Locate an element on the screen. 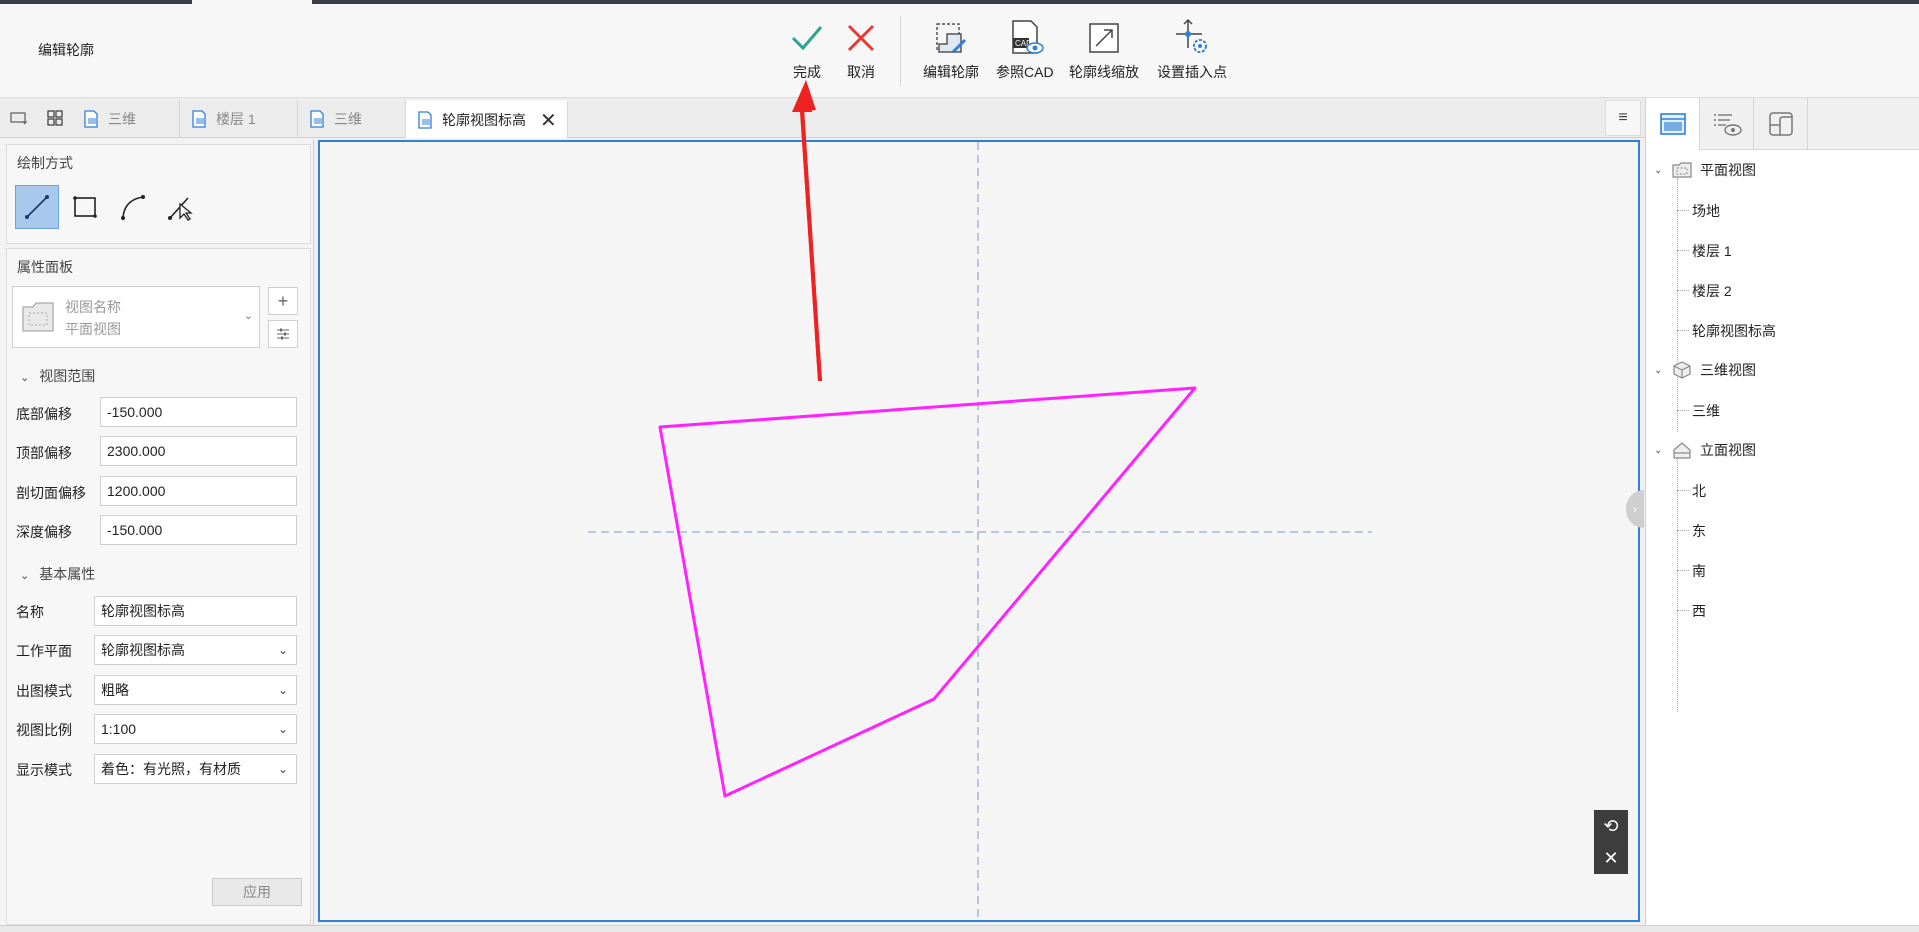  tree-item-floor-1: 楼层 1 is located at coordinates (1712, 251).